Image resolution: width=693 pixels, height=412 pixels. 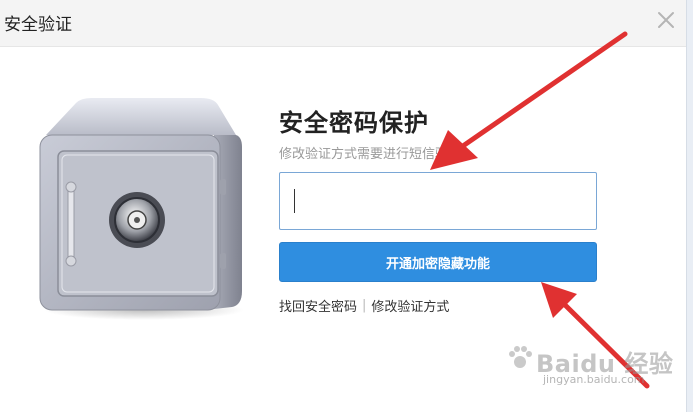 What do you see at coordinates (410, 305) in the screenshot?
I see `modify-verification-link: 修改验证方式` at bounding box center [410, 305].